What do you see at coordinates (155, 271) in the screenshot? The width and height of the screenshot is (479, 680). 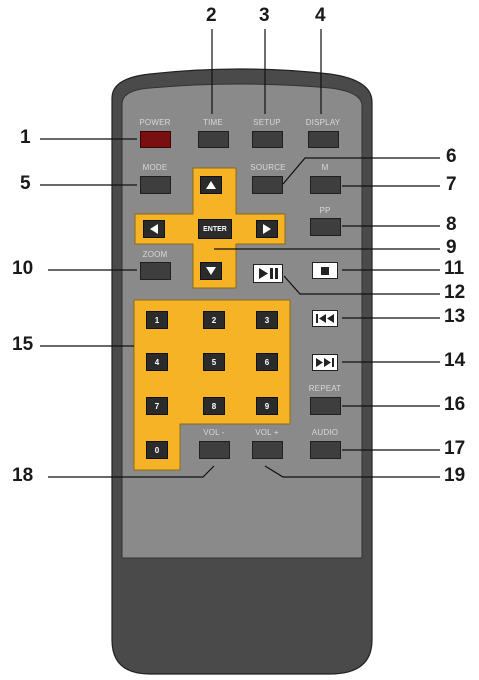 I see `zoom-button` at bounding box center [155, 271].